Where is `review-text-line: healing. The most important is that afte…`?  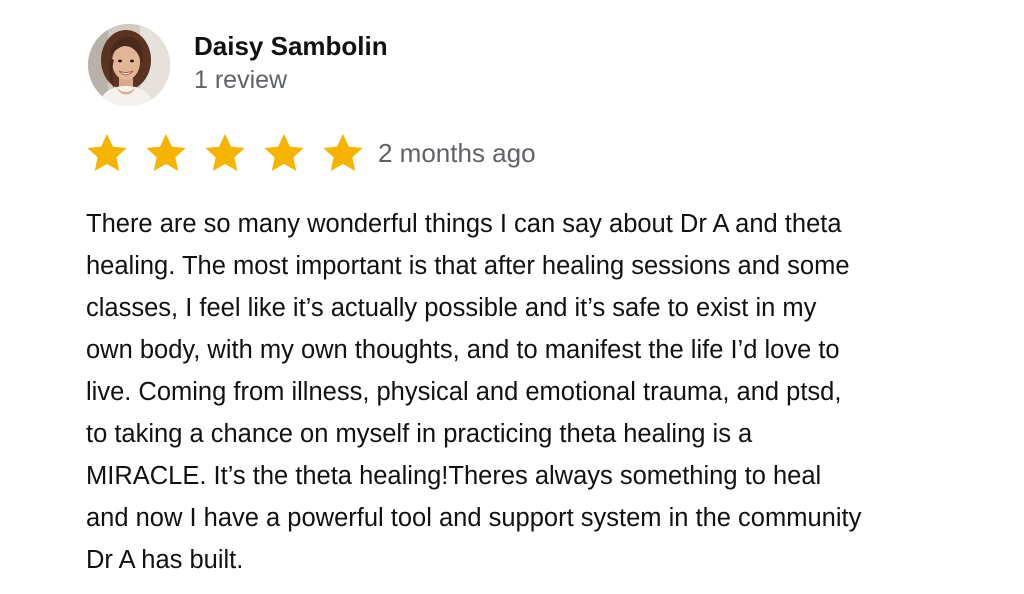 review-text-line: healing. The most important is that afte… is located at coordinates (468, 266).